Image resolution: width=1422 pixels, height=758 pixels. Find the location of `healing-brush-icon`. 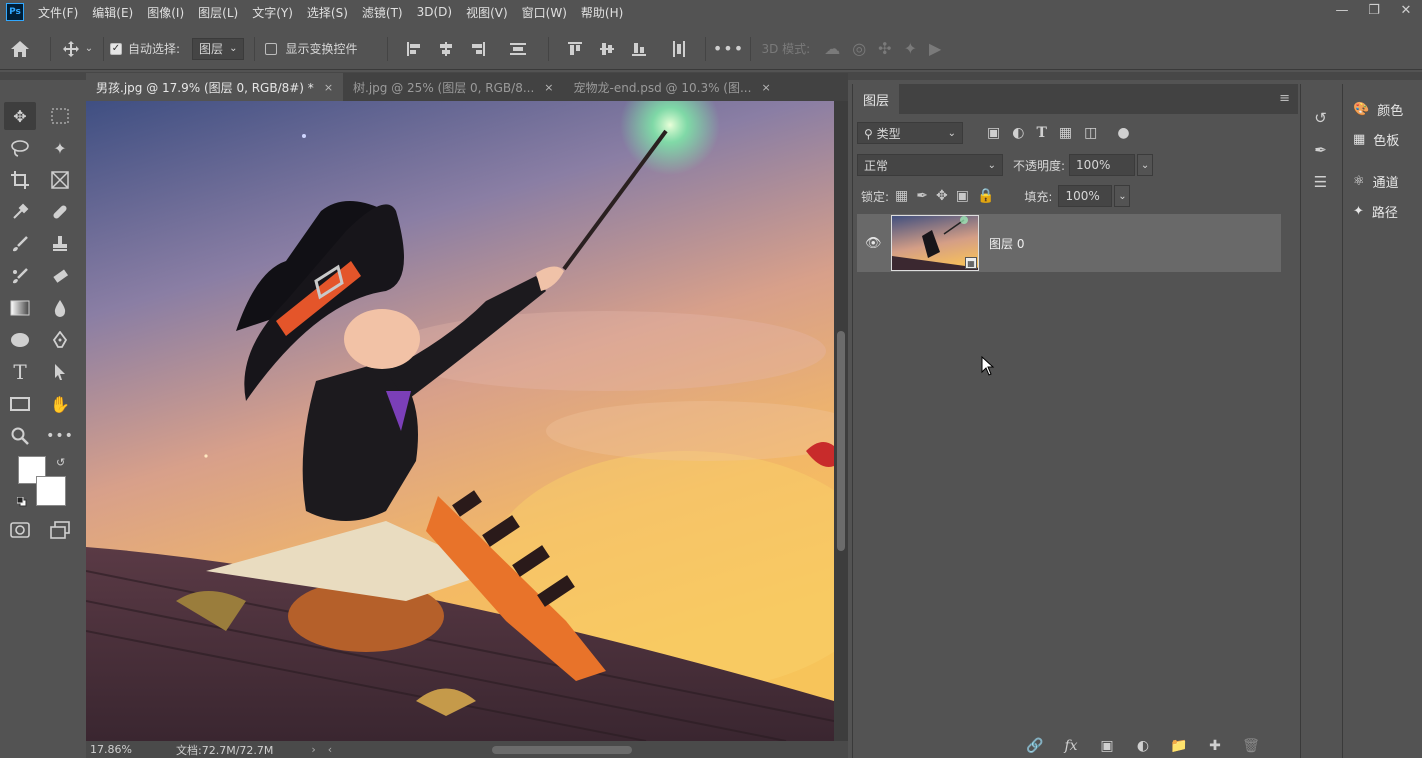

healing-brush-icon is located at coordinates (60, 212).